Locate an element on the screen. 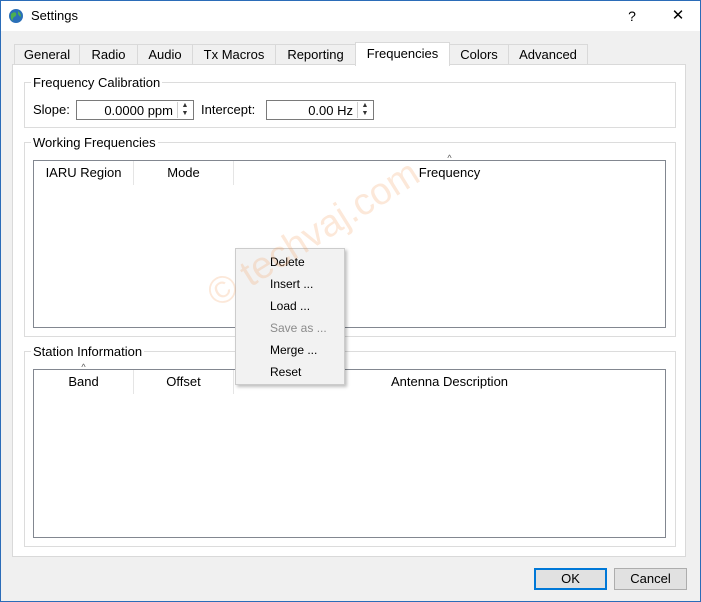 This screenshot has height=602, width=701. intercept-stepper: ▲ ▼ is located at coordinates (364, 110).